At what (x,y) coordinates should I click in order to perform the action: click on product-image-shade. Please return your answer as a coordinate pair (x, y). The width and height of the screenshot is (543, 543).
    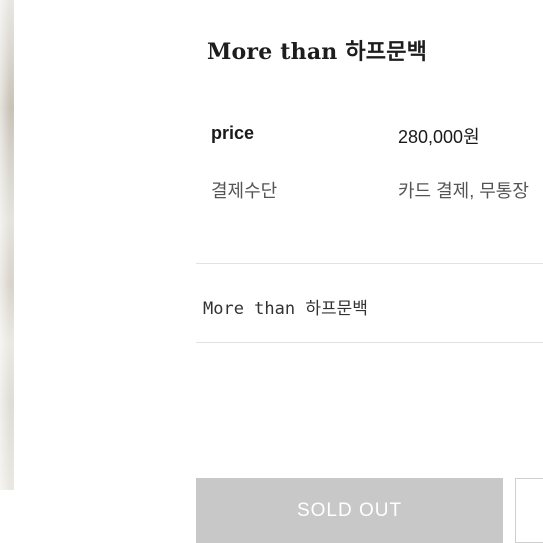
    Looking at the image, I should click on (7, 245).